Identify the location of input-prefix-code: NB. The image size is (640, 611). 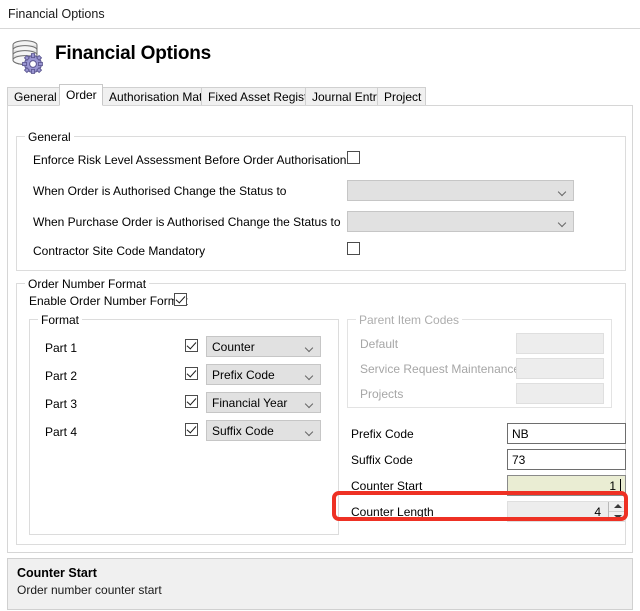
(566, 433).